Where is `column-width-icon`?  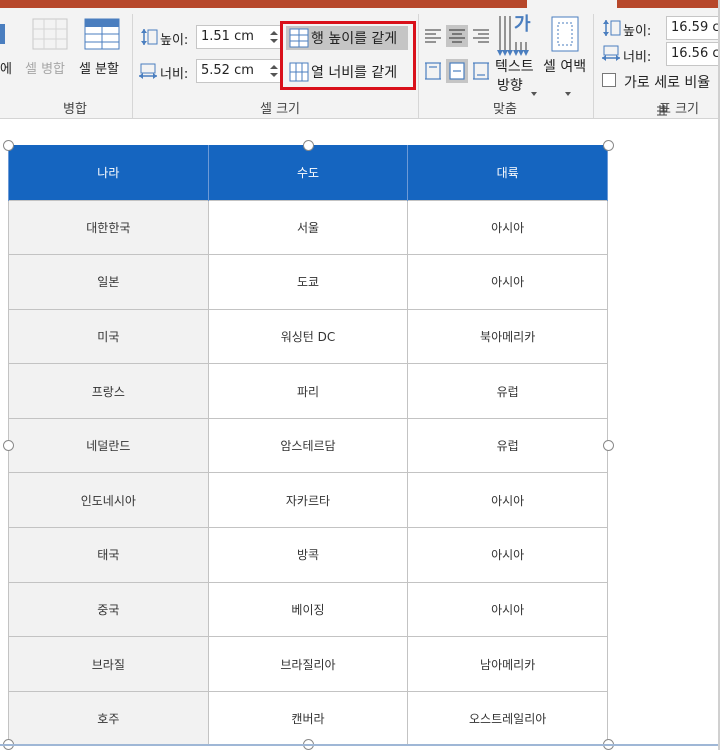 column-width-icon is located at coordinates (148, 72).